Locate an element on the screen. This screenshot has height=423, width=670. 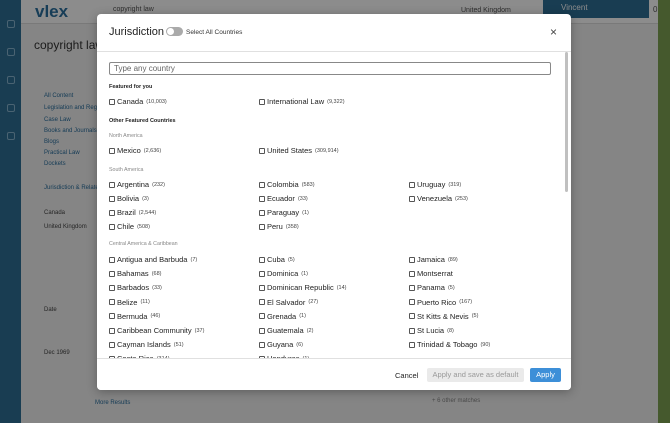
country-checkbox-item: Barbados (33) is located at coordinates (135, 287).